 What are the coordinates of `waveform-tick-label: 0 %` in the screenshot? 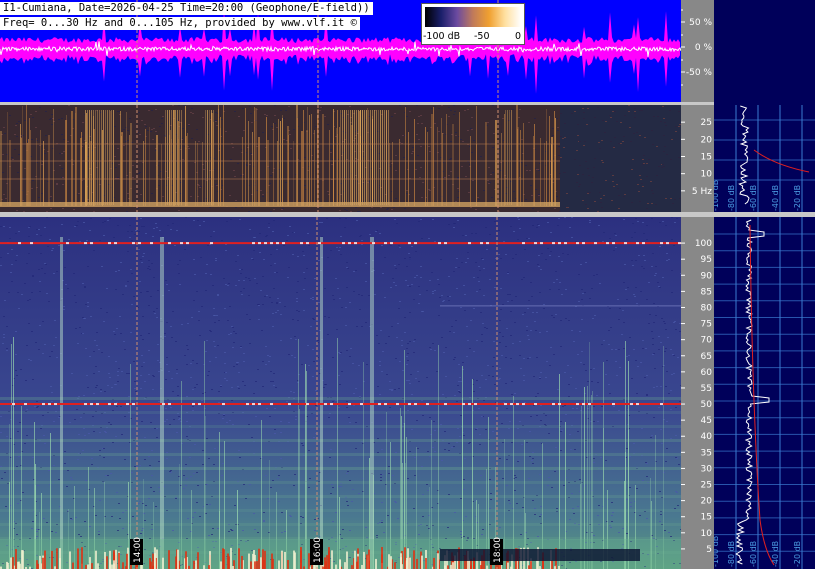 It's located at (704, 48).